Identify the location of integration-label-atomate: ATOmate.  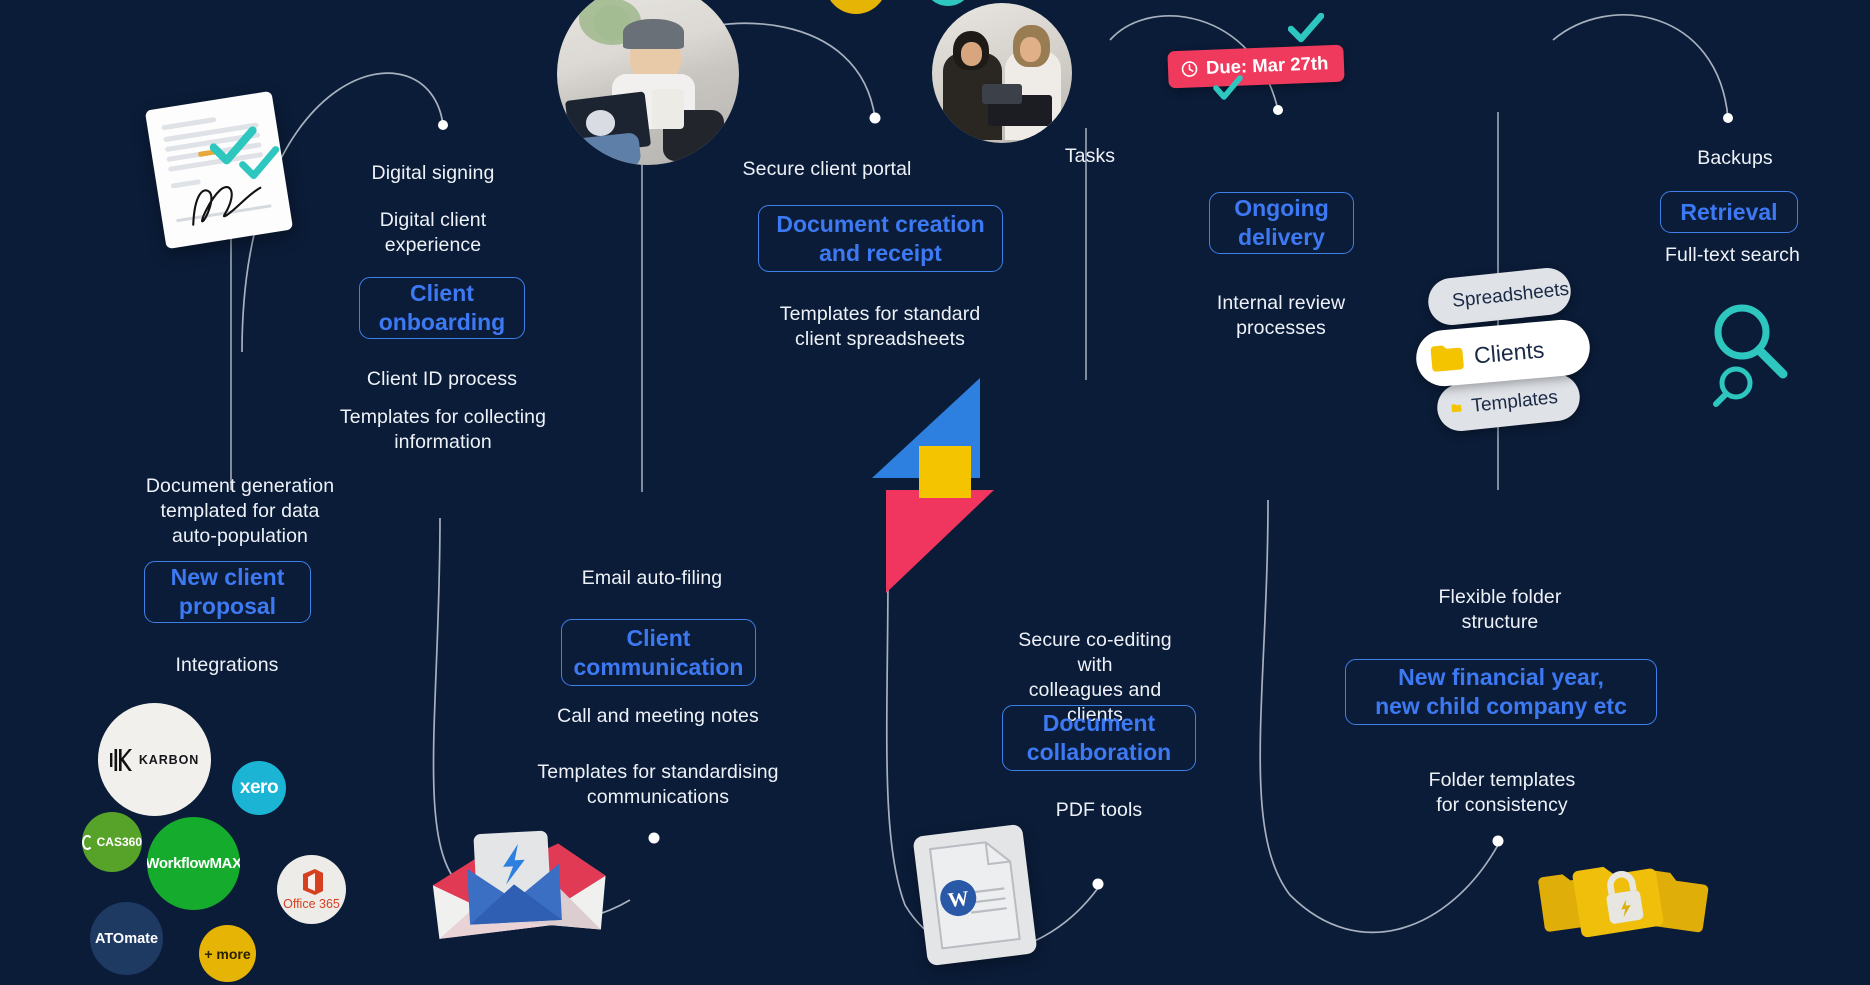
(126, 938).